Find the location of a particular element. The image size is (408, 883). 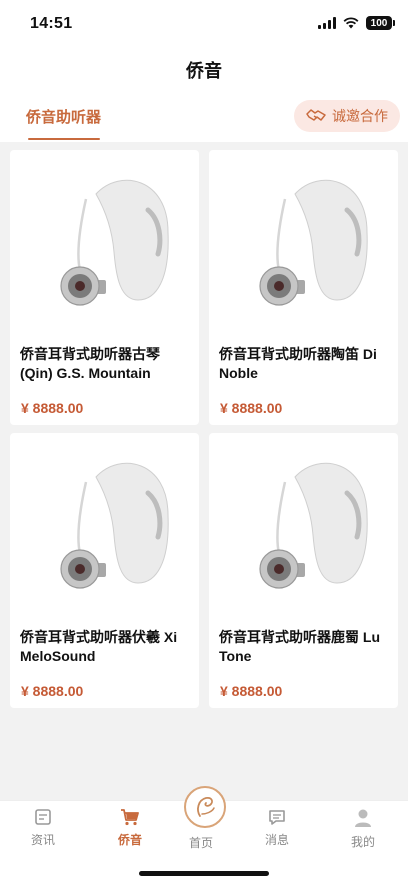

tab-home-label: 首页 is located at coordinates (201, 842).